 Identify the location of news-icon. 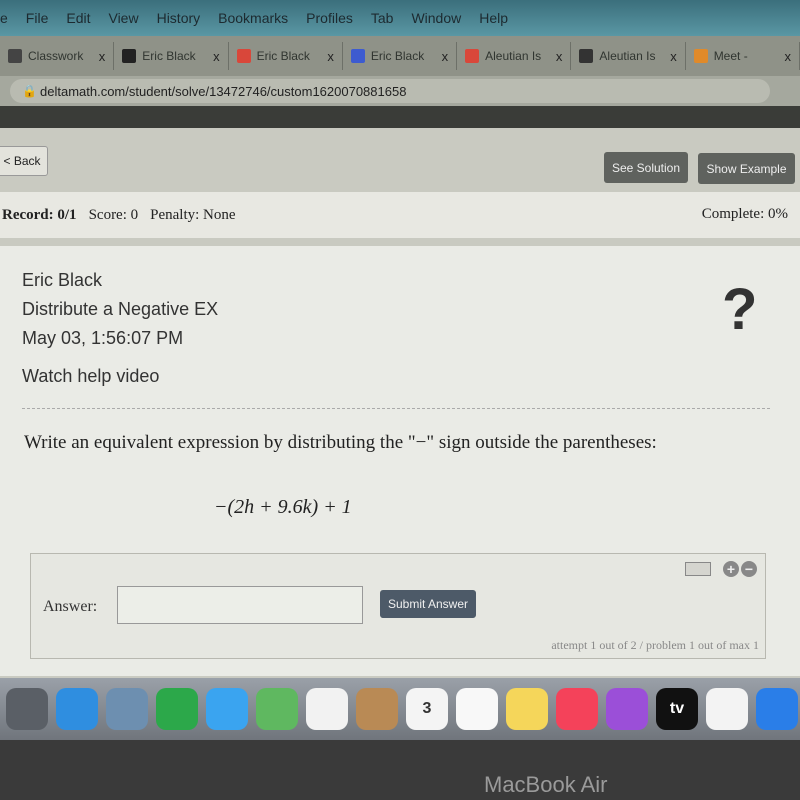
(727, 709).